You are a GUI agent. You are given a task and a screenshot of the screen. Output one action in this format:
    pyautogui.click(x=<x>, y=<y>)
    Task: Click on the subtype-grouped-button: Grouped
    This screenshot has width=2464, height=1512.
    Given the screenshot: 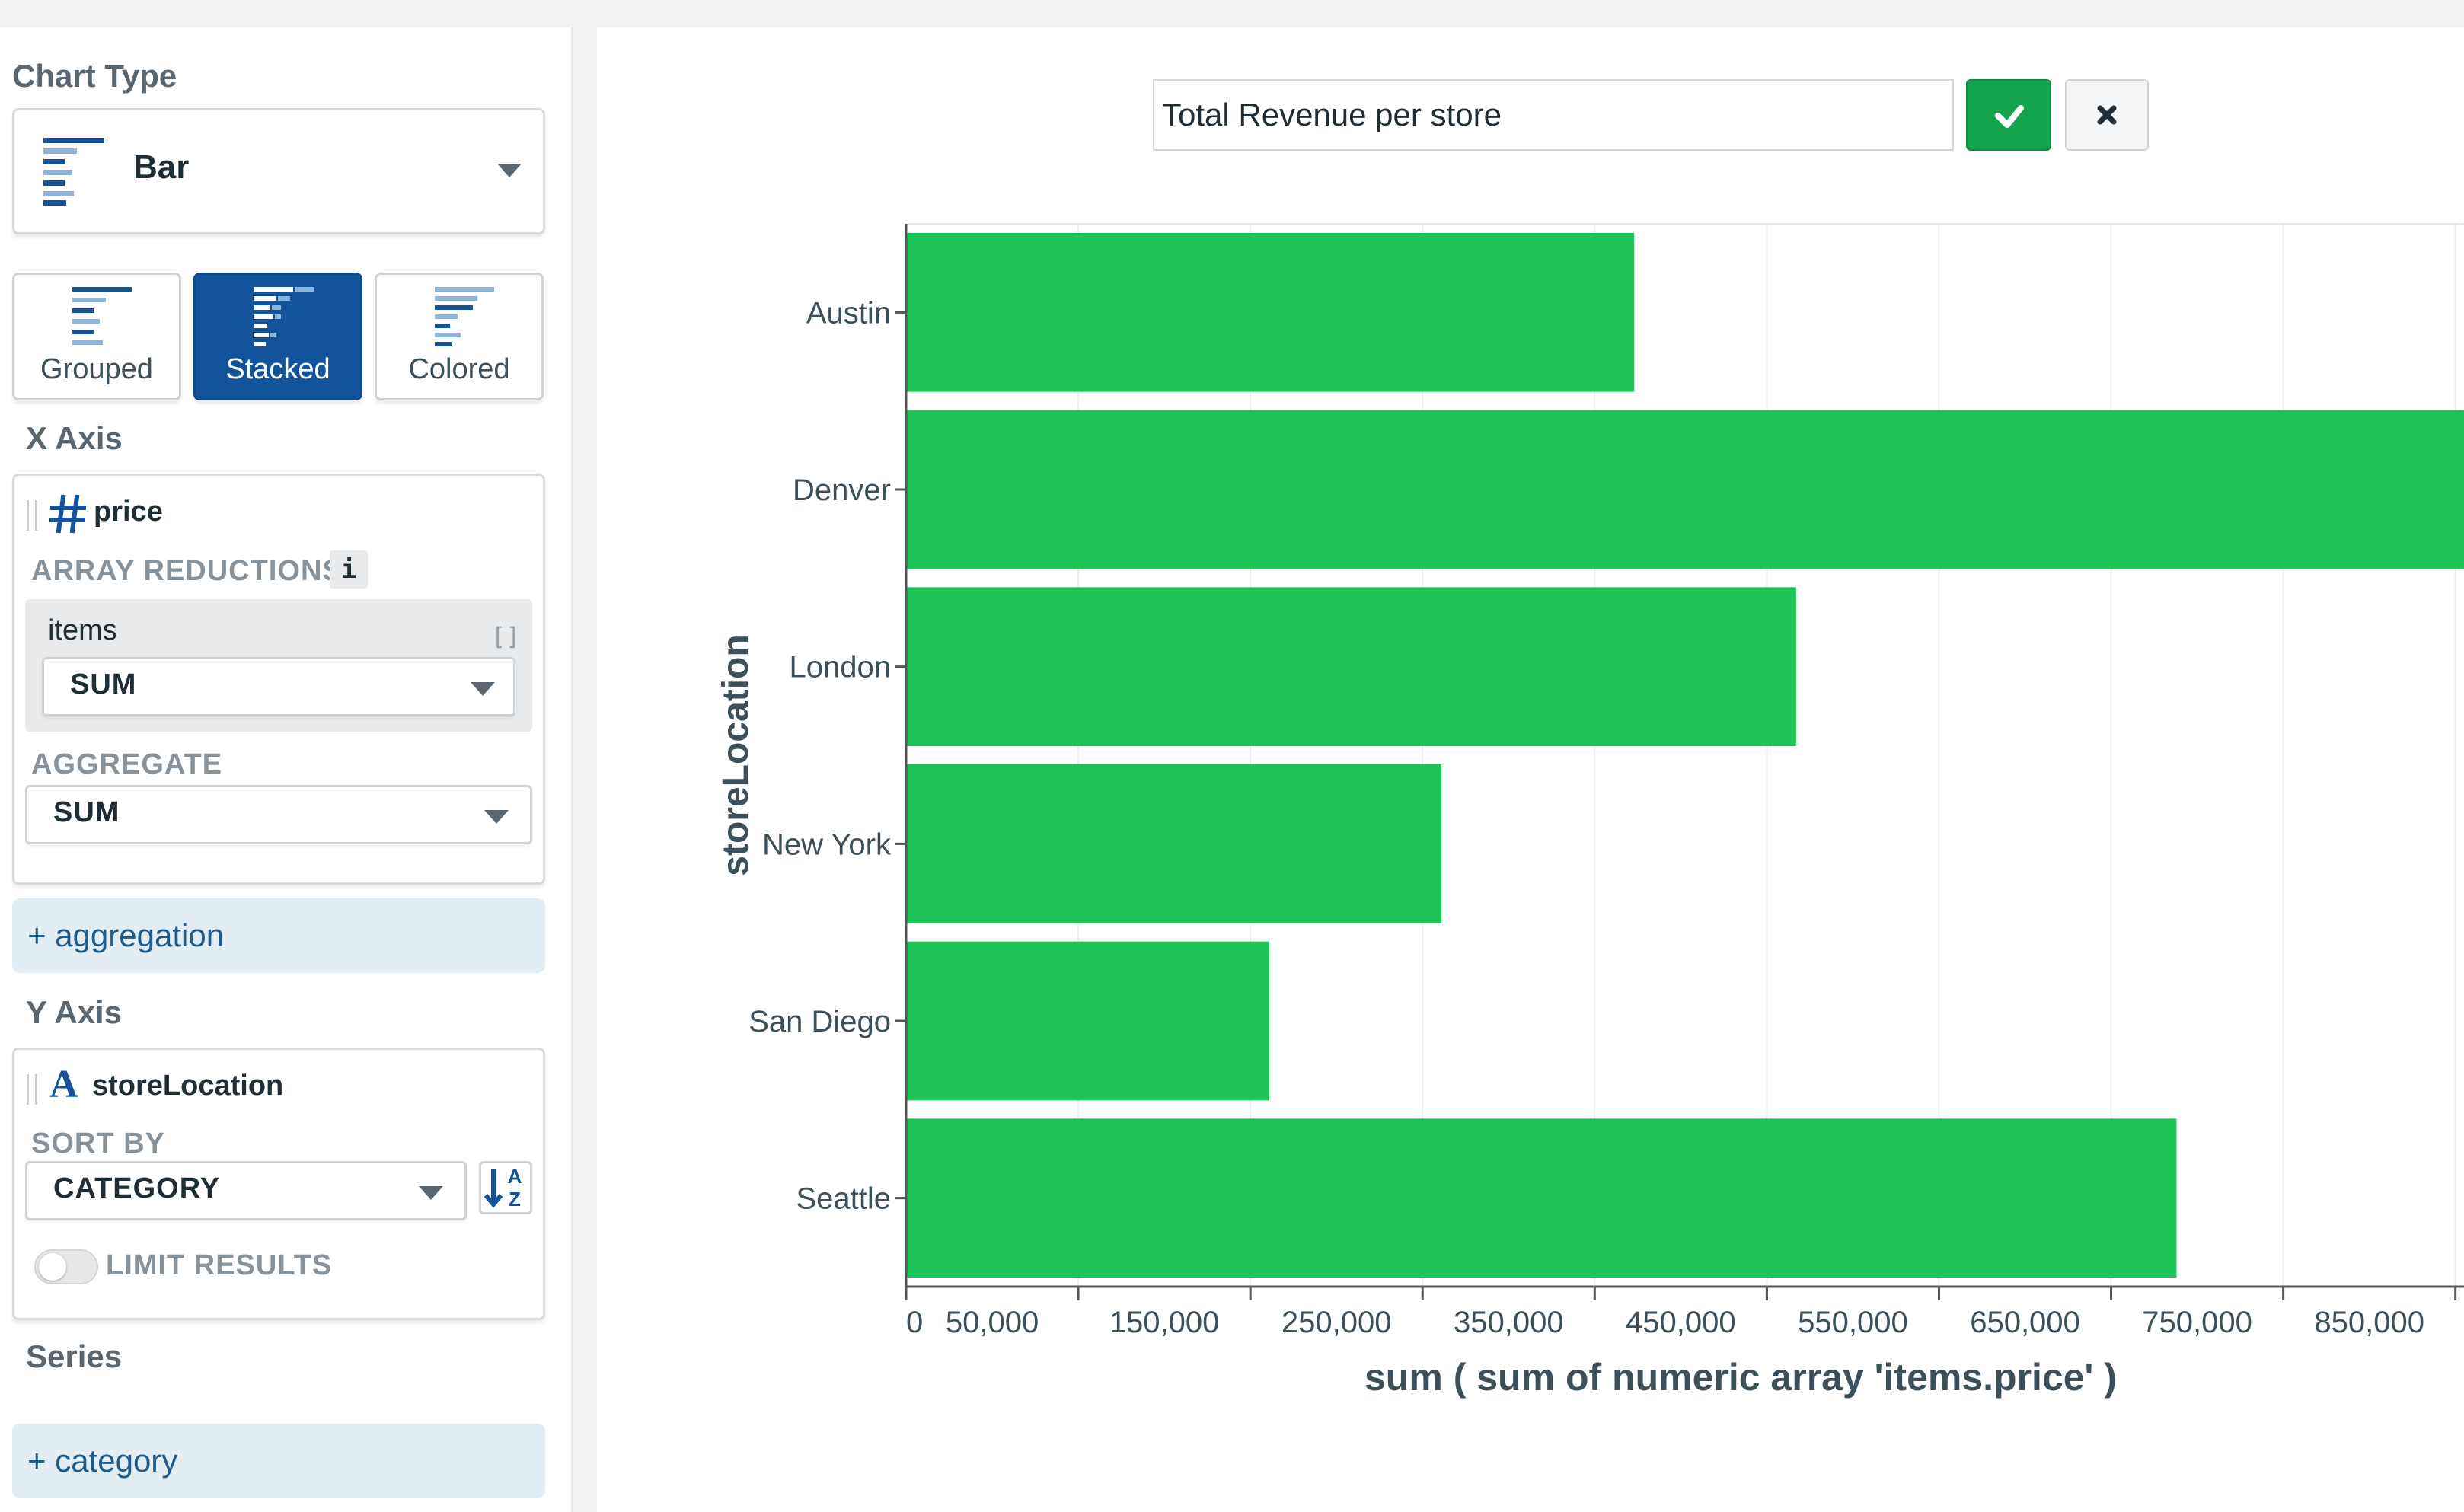 What is the action you would take?
    pyautogui.click(x=96, y=336)
    